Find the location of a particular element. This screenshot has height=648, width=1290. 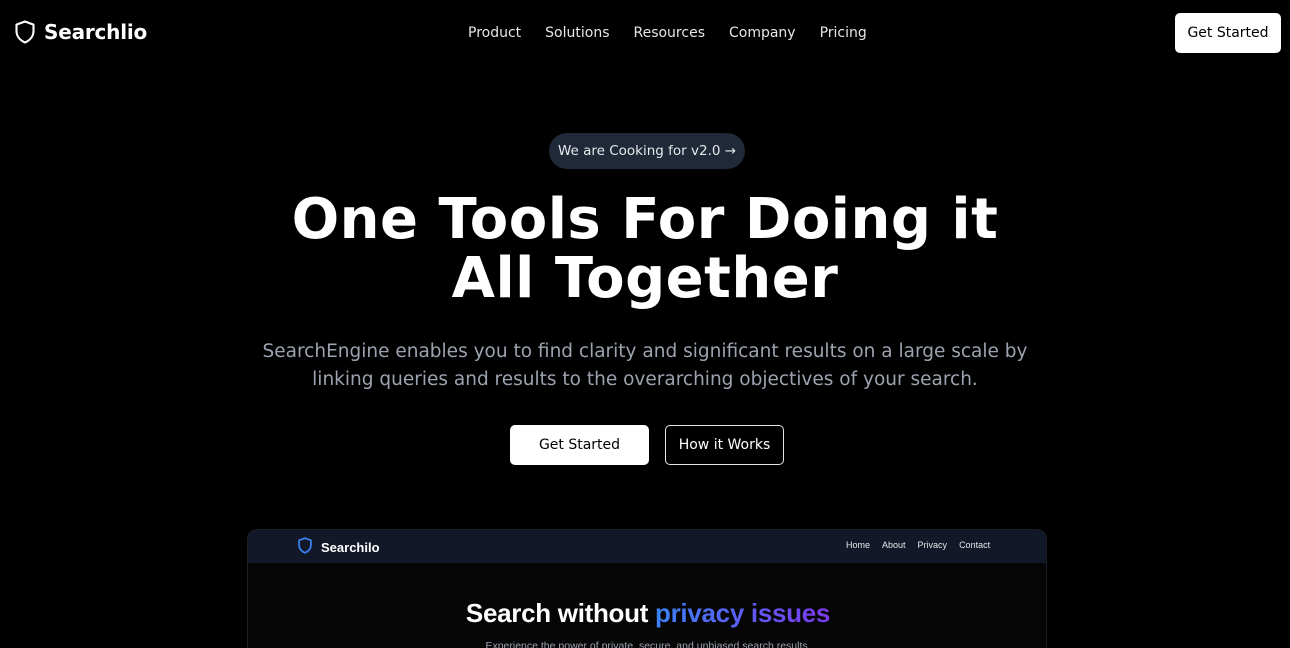

preview-link-contact: Contact is located at coordinates (975, 545).